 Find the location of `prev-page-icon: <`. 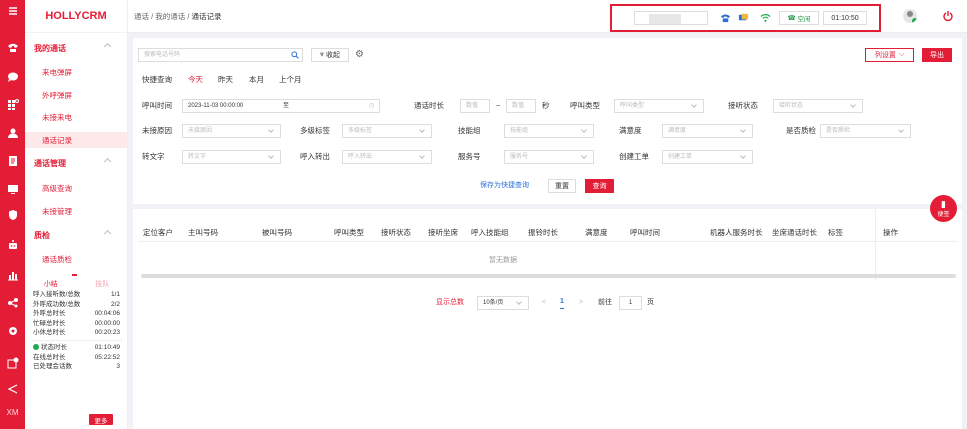

prev-page-icon: < is located at coordinates (544, 303).